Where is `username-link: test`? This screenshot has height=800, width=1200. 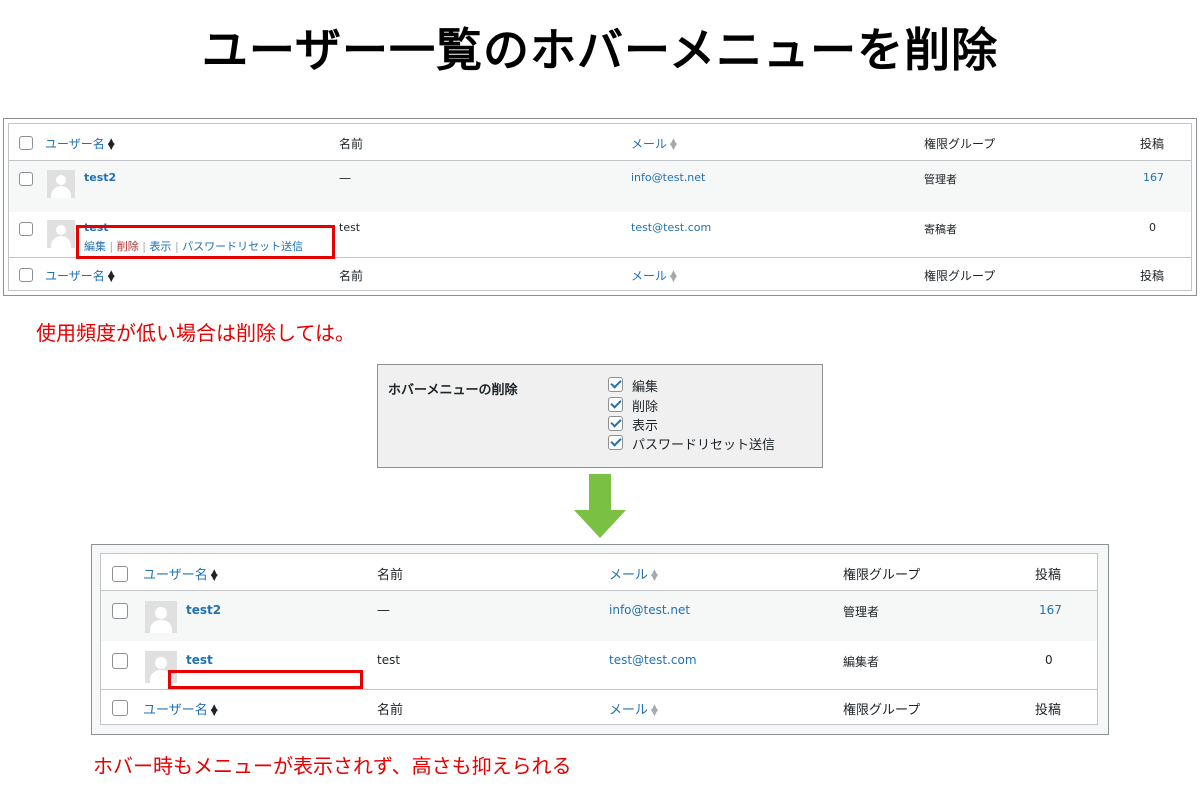 username-link: test is located at coordinates (199, 660).